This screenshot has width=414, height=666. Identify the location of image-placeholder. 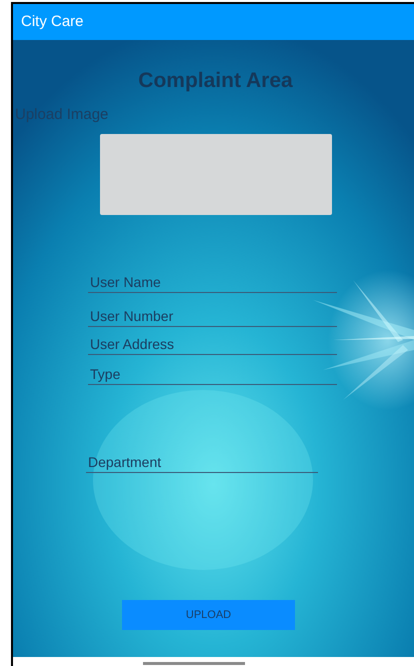
(216, 174).